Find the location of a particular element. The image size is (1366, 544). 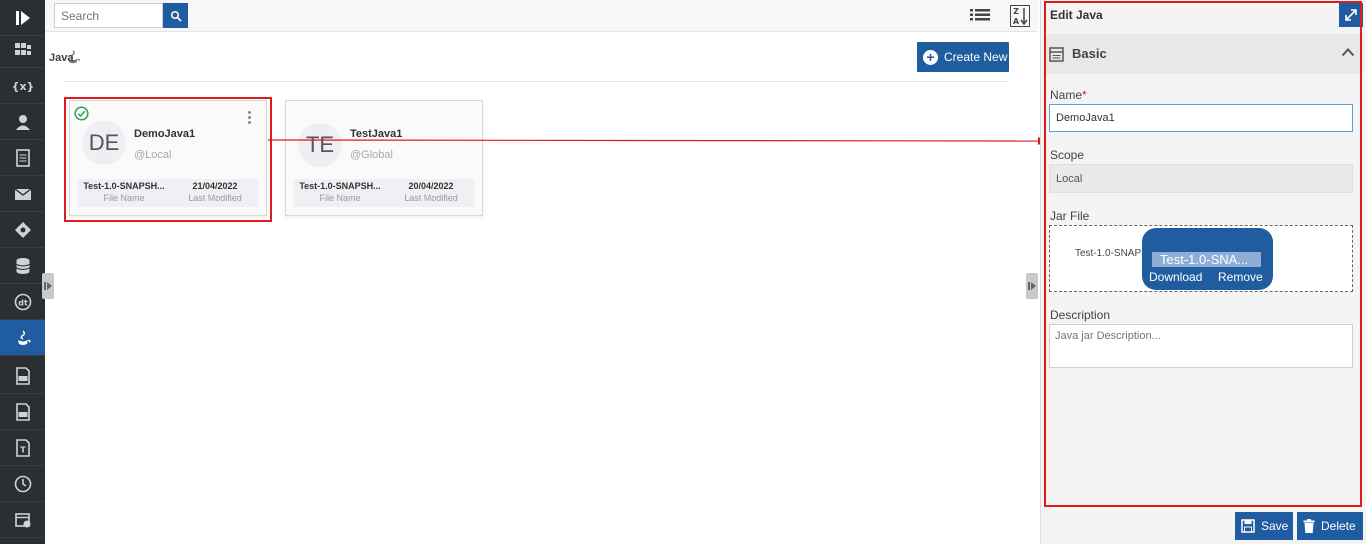

dt-icon: dt is located at coordinates (22, 302).